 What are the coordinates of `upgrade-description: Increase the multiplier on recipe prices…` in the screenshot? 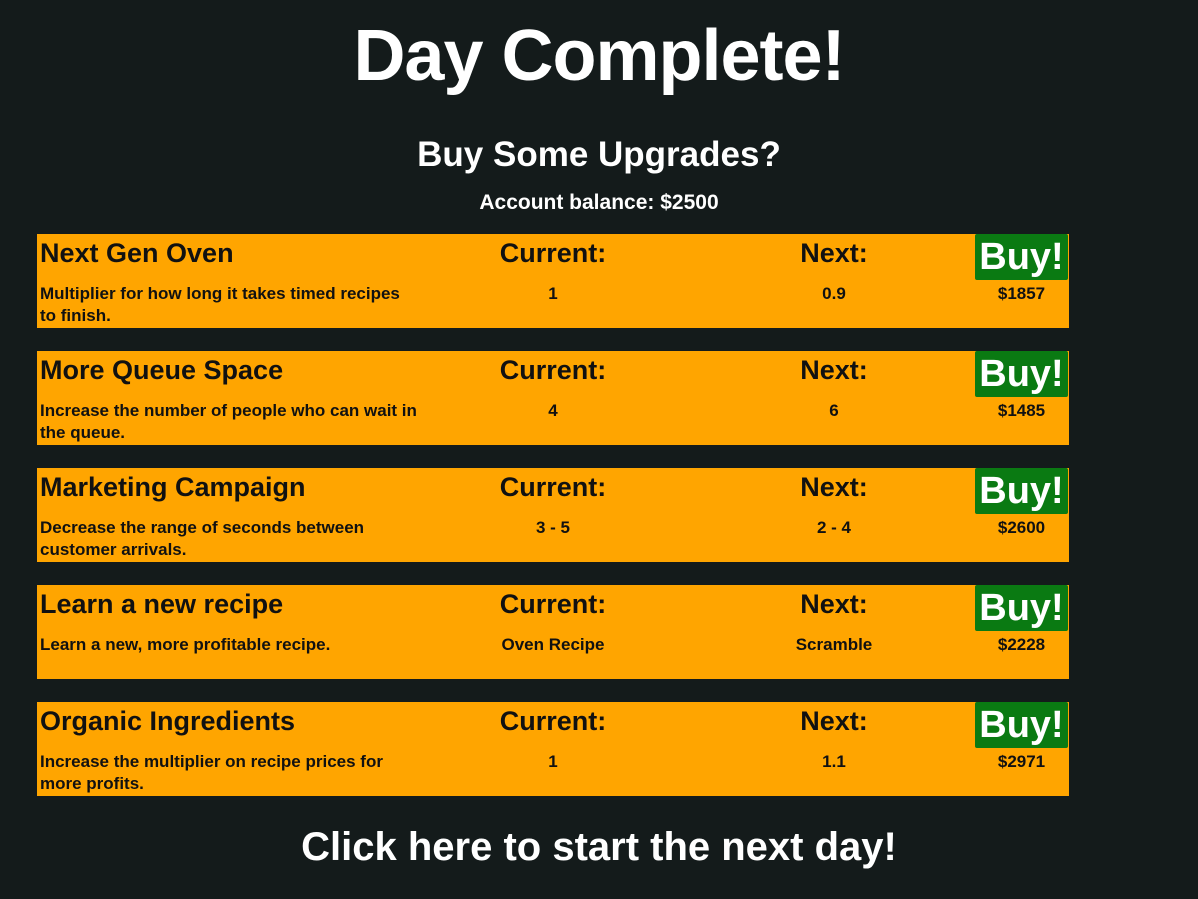 It's located at (211, 772).